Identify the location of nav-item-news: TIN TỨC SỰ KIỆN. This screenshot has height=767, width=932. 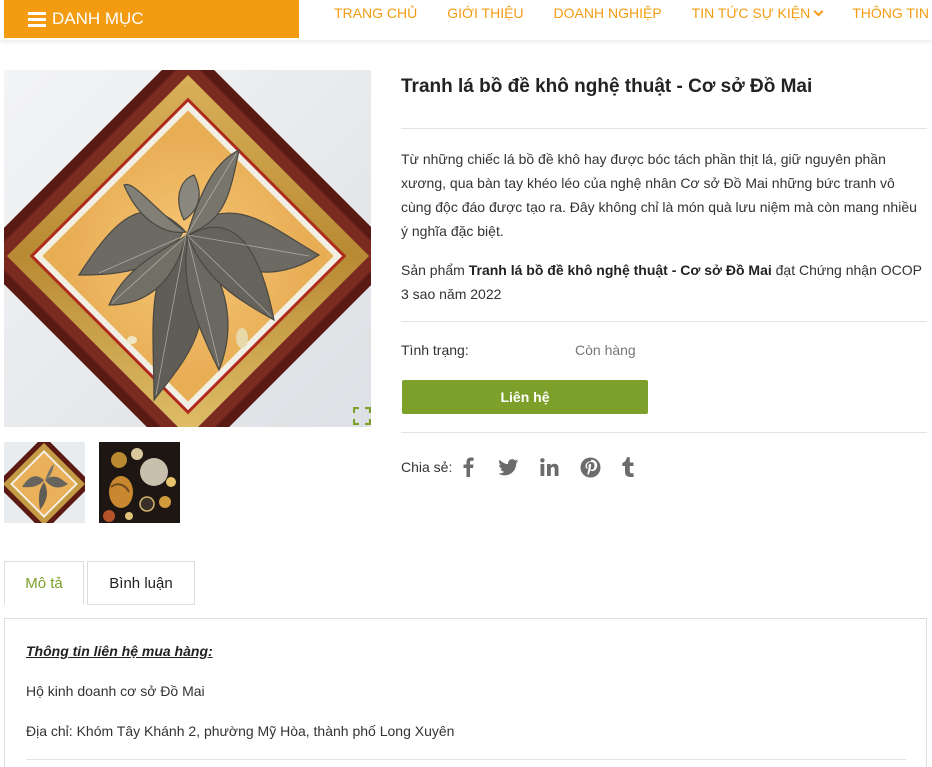
(757, 13).